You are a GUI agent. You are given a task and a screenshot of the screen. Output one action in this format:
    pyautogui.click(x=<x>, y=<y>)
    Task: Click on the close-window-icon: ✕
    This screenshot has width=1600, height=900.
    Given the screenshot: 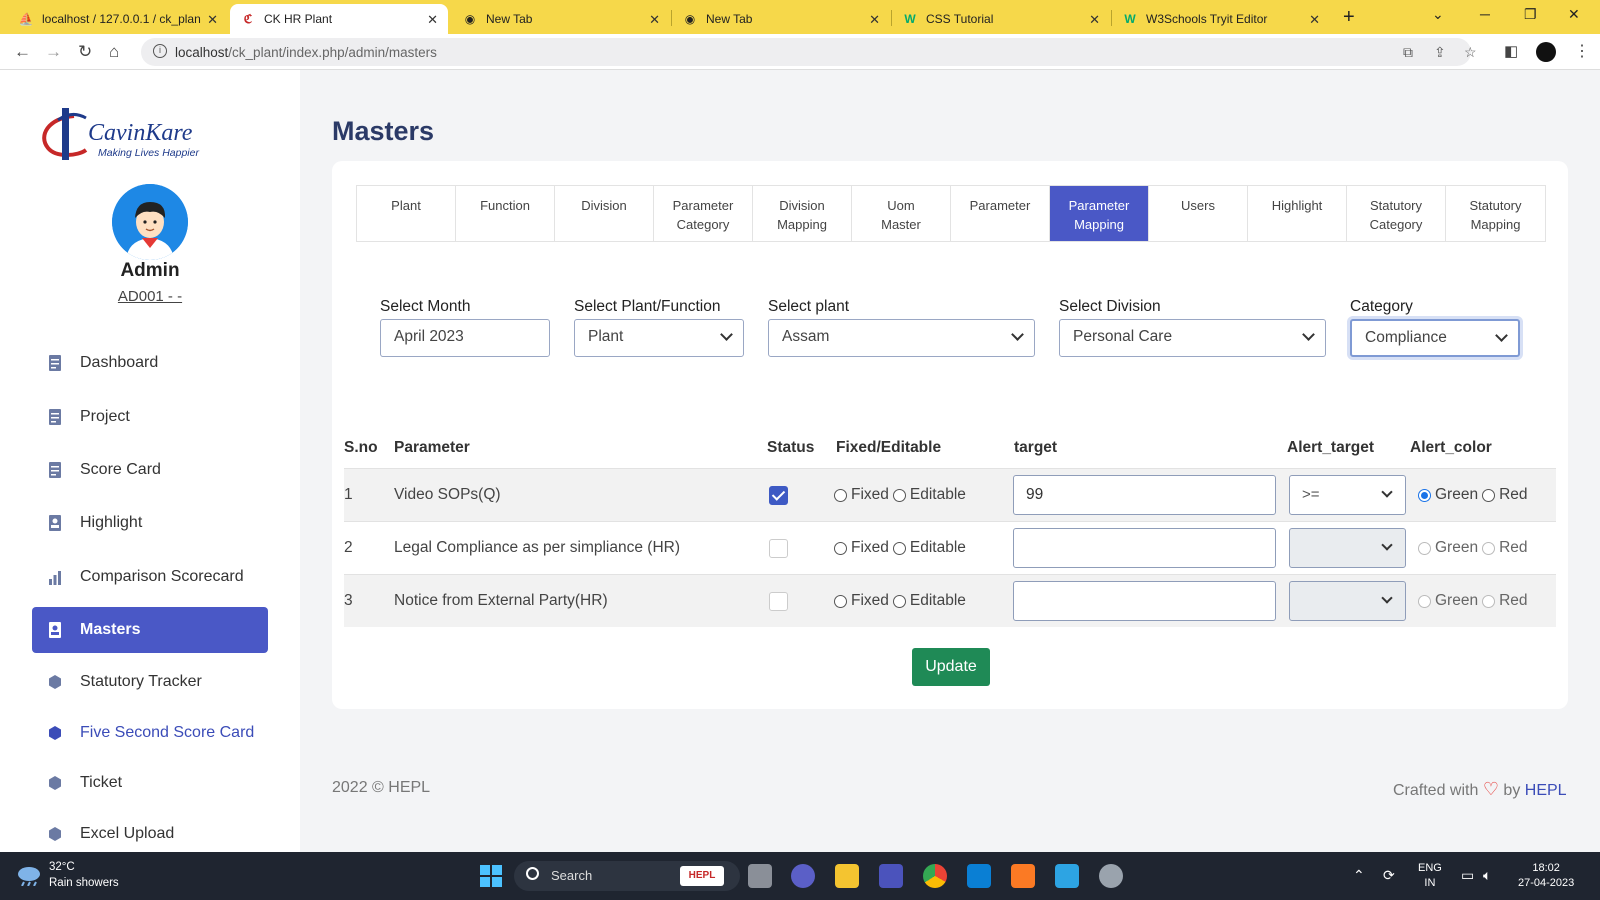 What is the action you would take?
    pyautogui.click(x=1574, y=14)
    